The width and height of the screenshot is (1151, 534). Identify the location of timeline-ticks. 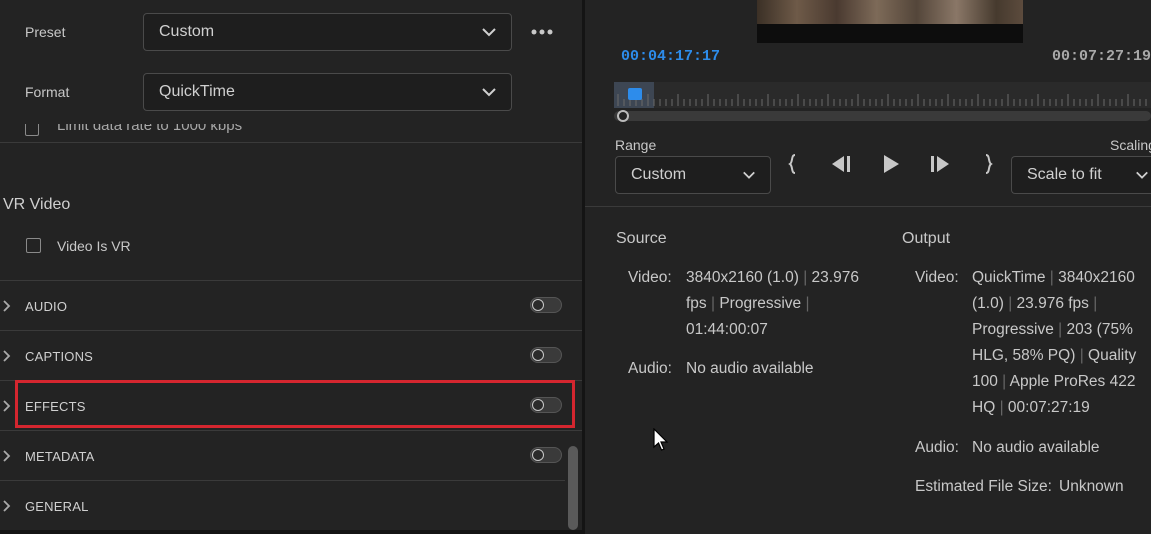
(882, 100).